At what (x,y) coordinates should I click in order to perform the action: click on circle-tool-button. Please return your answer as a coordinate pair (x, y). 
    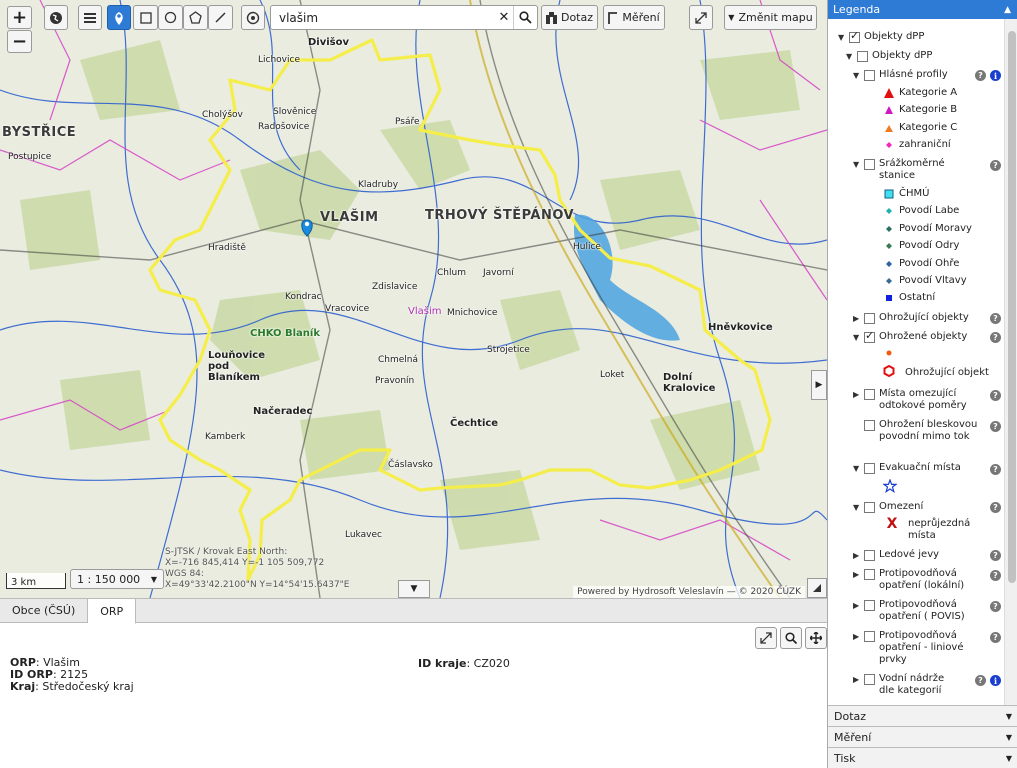
    Looking at the image, I should click on (170, 17).